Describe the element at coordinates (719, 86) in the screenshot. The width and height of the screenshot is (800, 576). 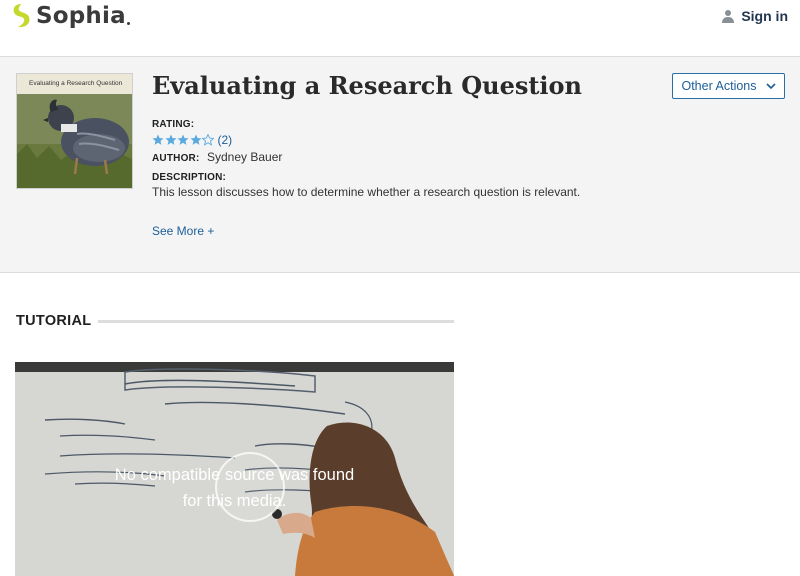
I see `other-actions-label: Other Actions` at that location.